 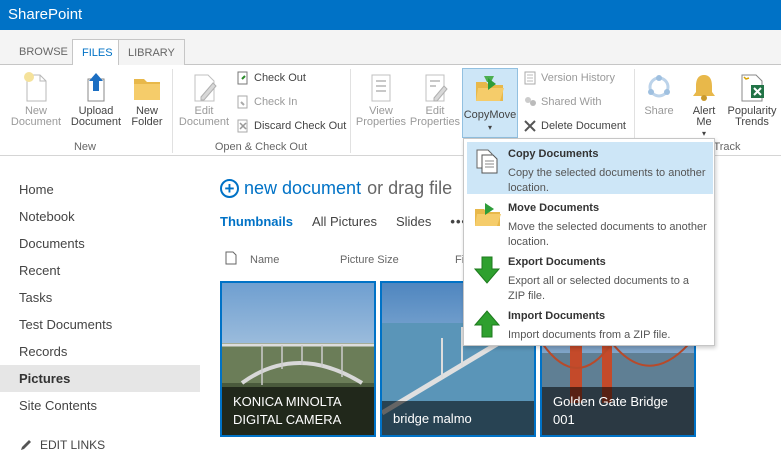 I want to click on new-document-button: New Document, so click(x=36, y=99).